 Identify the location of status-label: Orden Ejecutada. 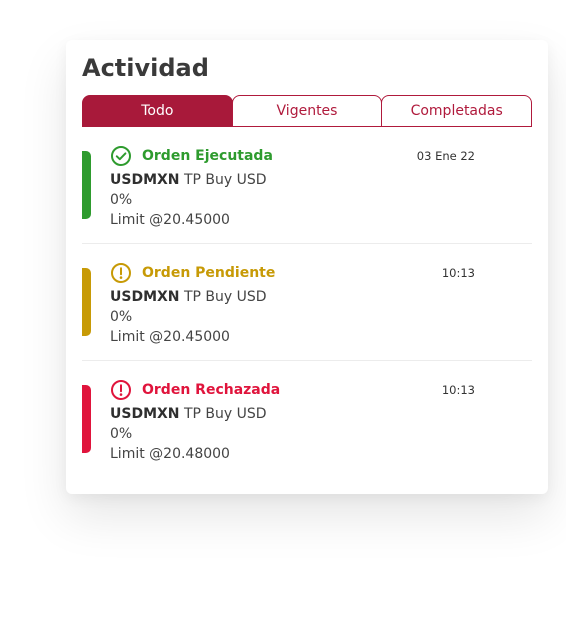
(207, 156).